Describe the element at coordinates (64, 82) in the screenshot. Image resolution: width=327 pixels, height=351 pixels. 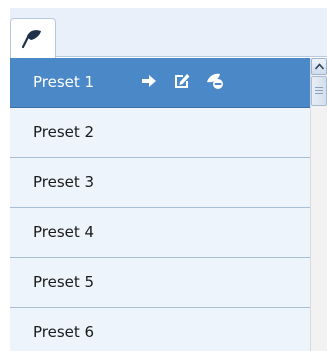
I see `preset-label: Preset 1` at that location.